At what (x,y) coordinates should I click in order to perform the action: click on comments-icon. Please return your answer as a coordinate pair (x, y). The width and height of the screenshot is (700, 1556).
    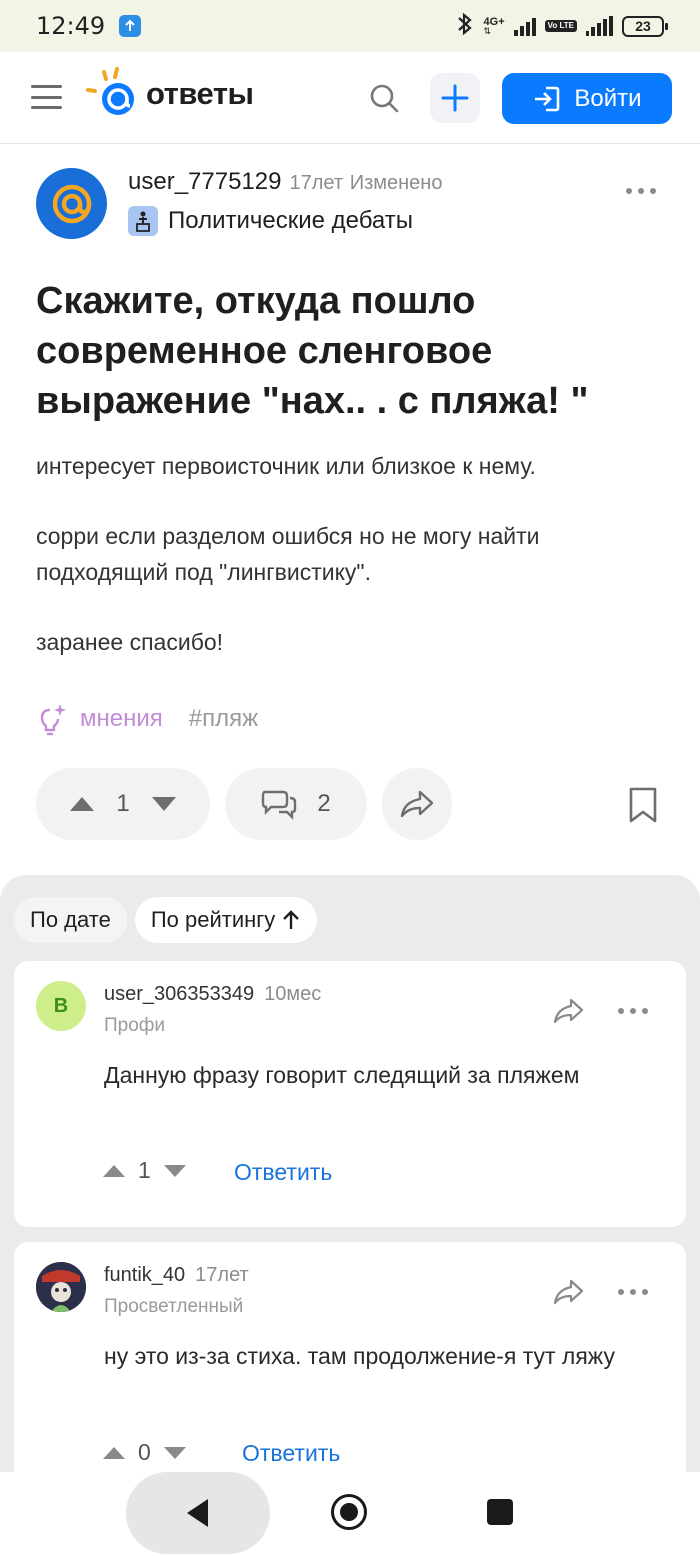
    Looking at the image, I should click on (279, 805).